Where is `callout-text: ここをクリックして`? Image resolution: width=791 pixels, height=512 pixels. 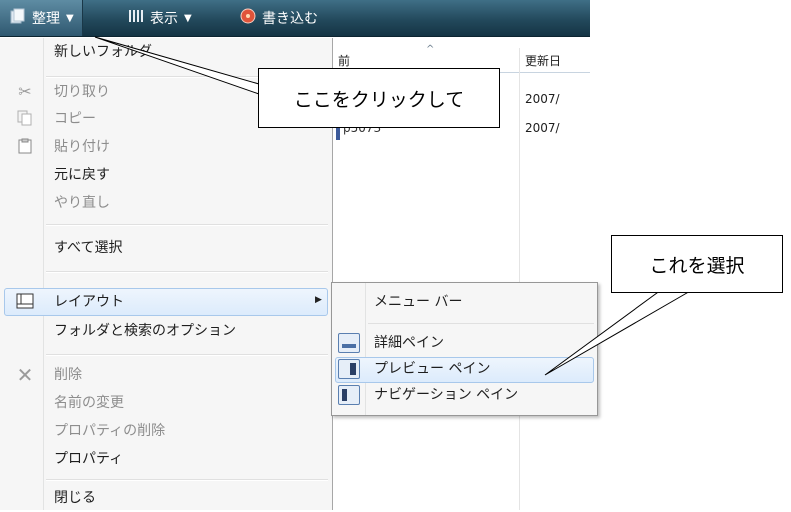
callout-text: ここをクリックして is located at coordinates (379, 99).